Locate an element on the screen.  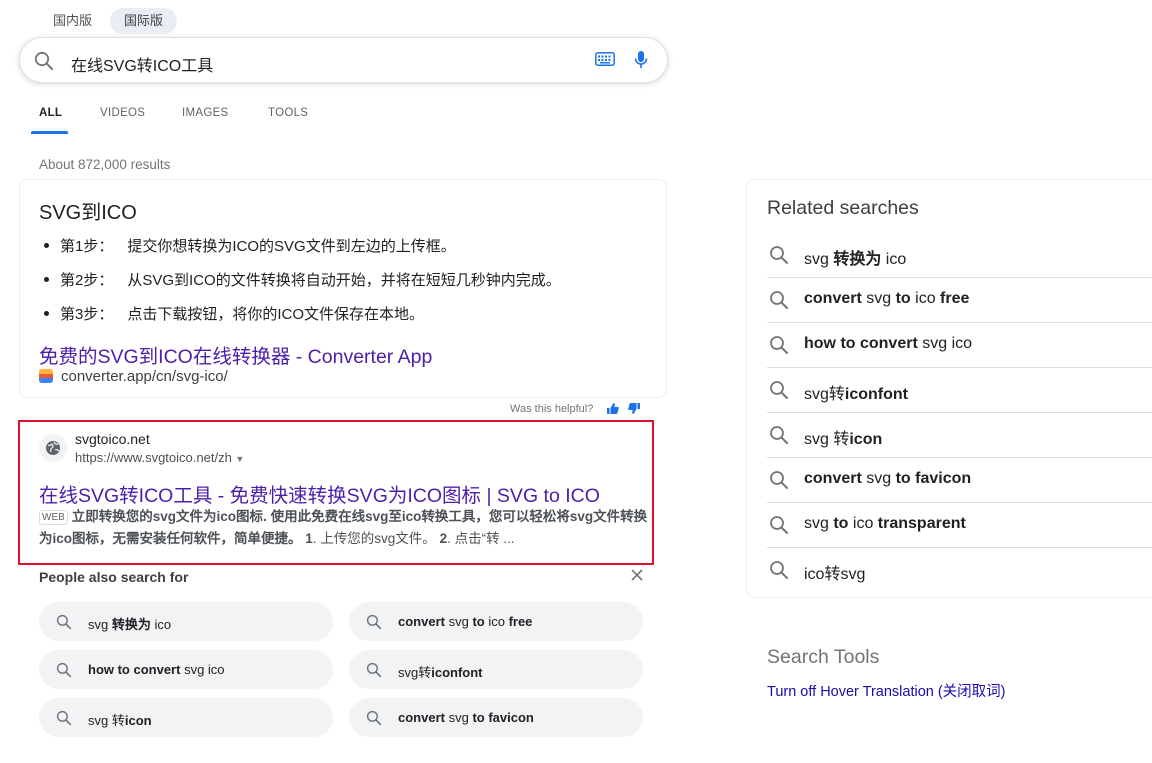
tab-images: IMAGES is located at coordinates (205, 113).